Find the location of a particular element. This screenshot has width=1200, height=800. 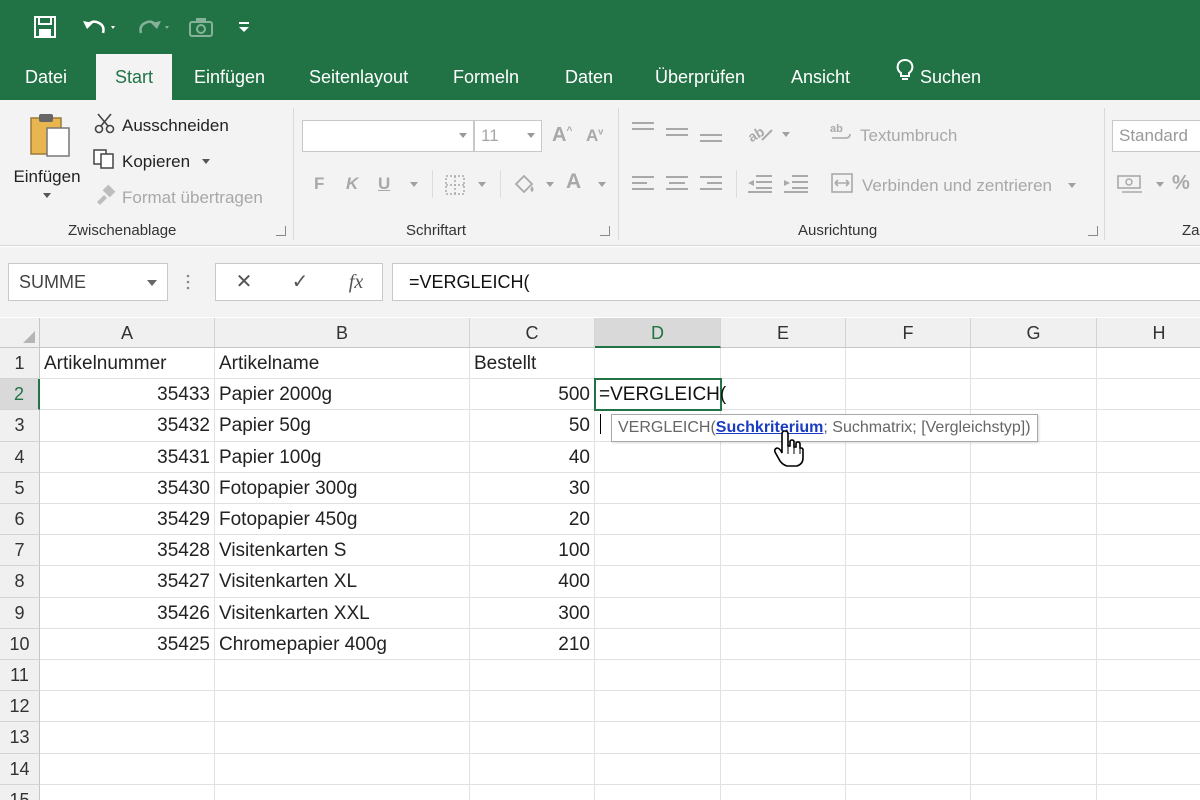

align-middle-icon is located at coordinates (677, 136).